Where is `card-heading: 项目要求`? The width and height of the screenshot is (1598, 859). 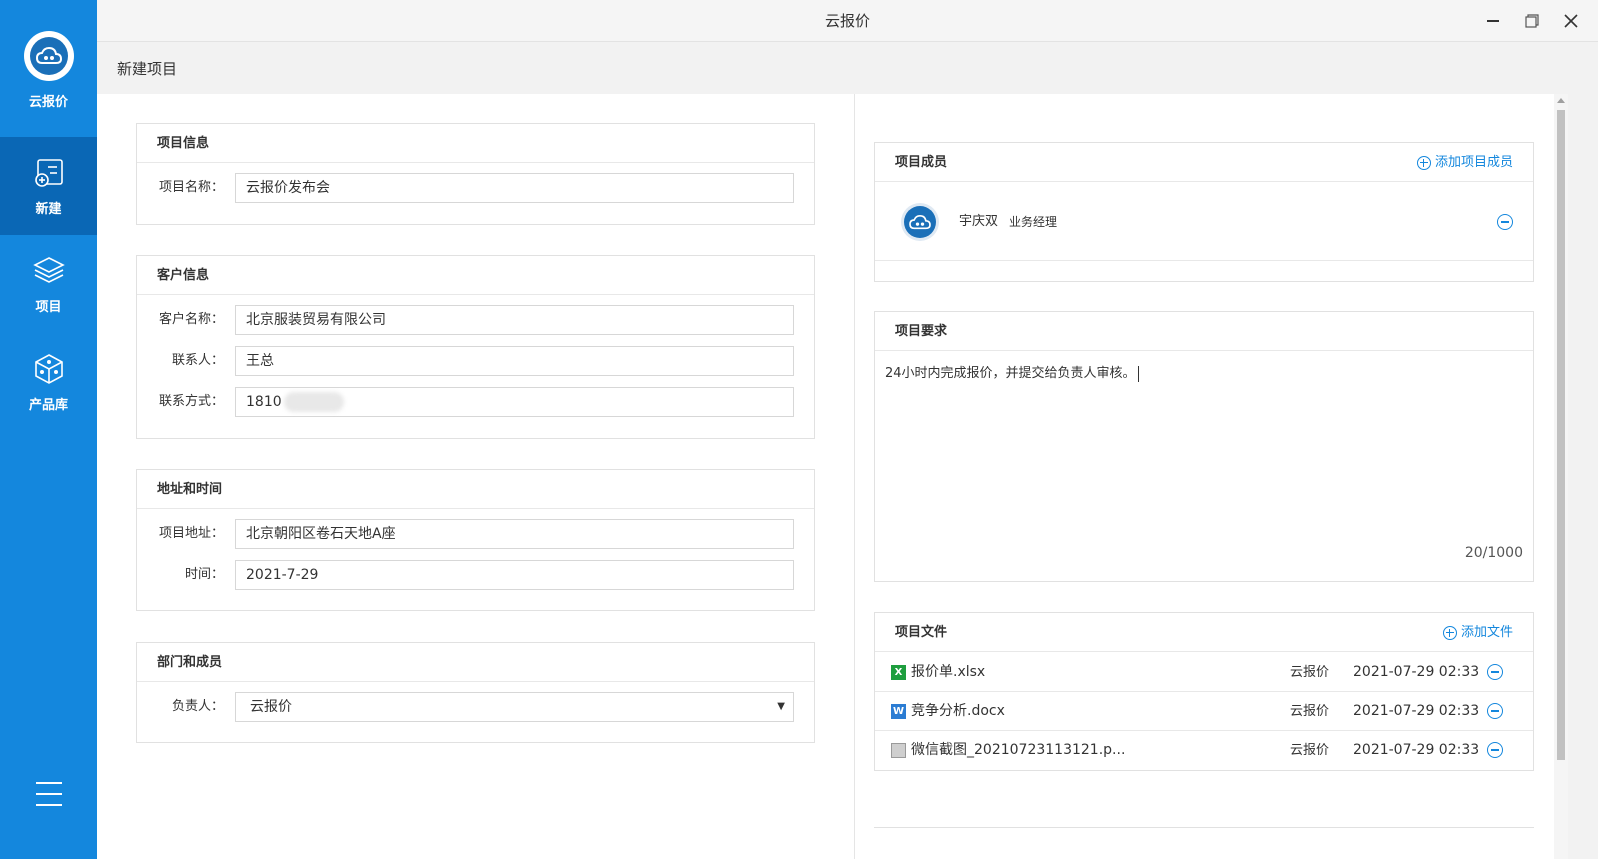 card-heading: 项目要求 is located at coordinates (1204, 331).